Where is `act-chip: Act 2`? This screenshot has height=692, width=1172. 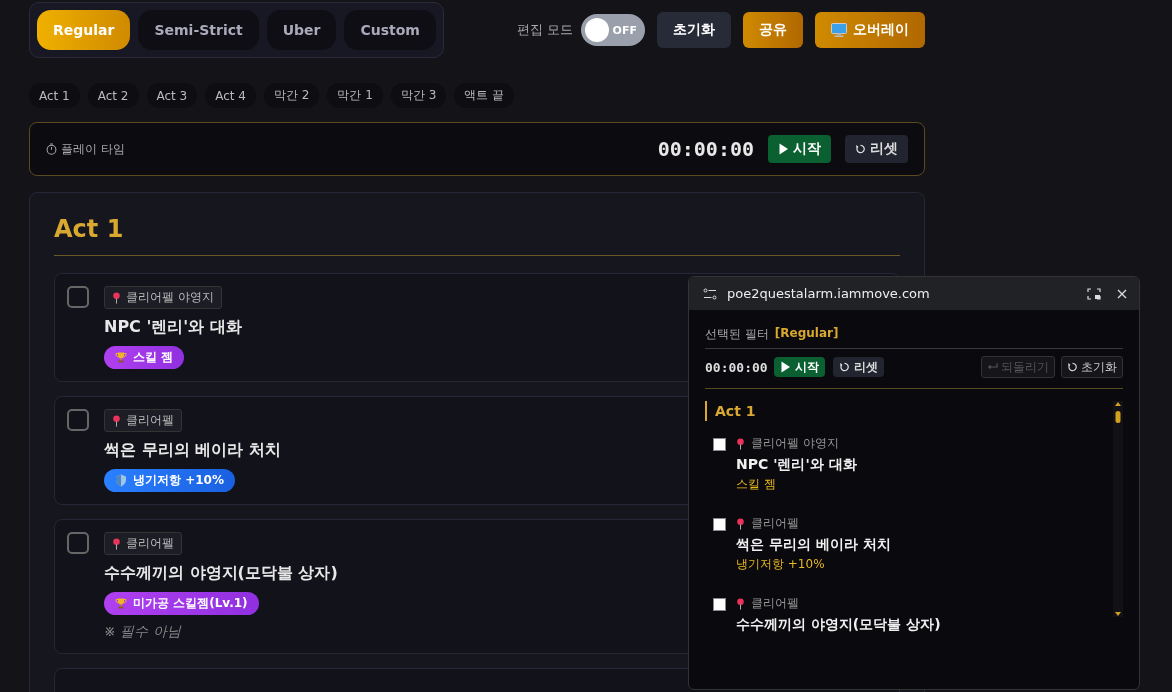
act-chip: Act 2 is located at coordinates (113, 95).